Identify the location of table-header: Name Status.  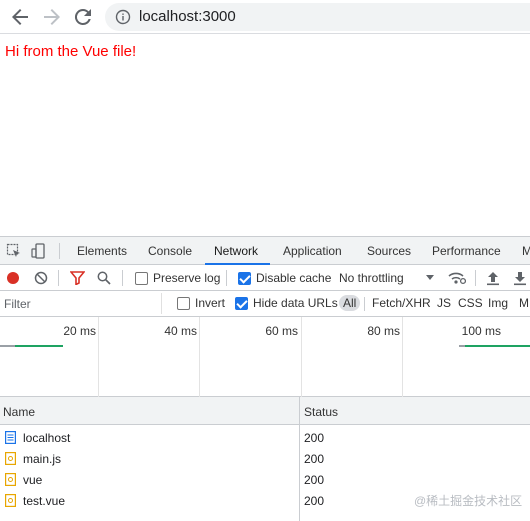
(265, 411).